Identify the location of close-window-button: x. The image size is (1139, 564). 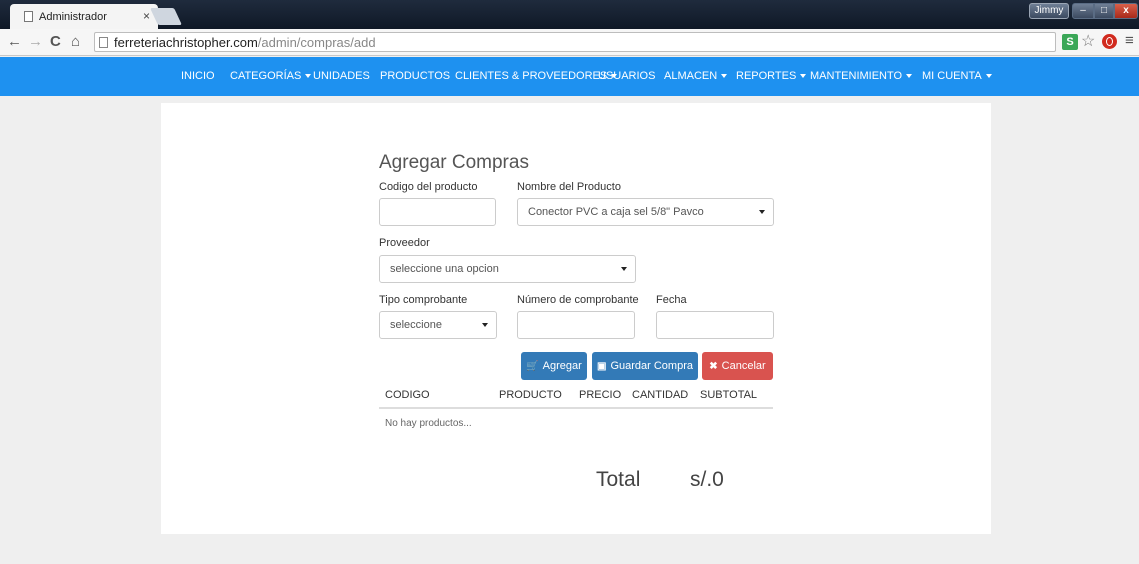
(1126, 11).